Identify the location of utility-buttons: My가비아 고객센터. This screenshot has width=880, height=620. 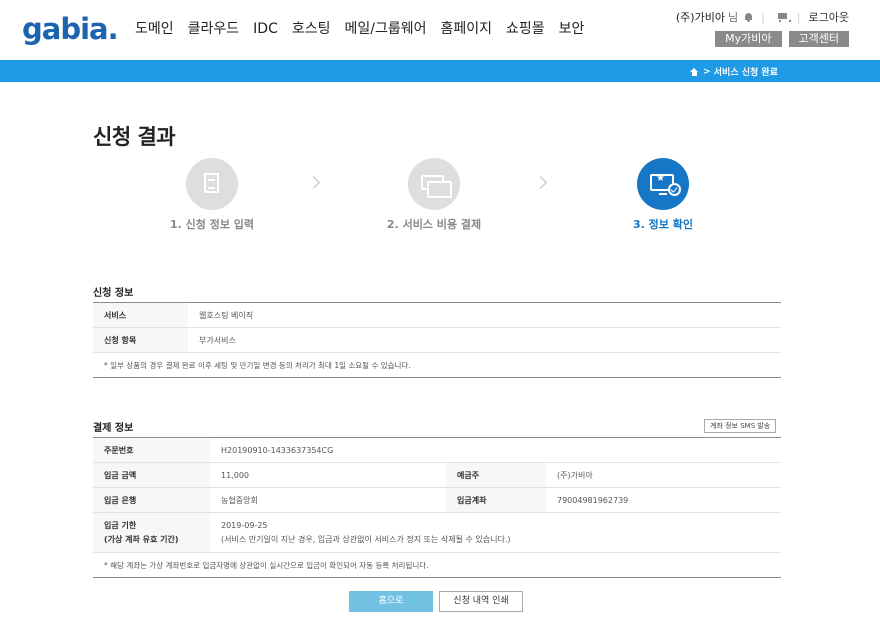
(782, 39).